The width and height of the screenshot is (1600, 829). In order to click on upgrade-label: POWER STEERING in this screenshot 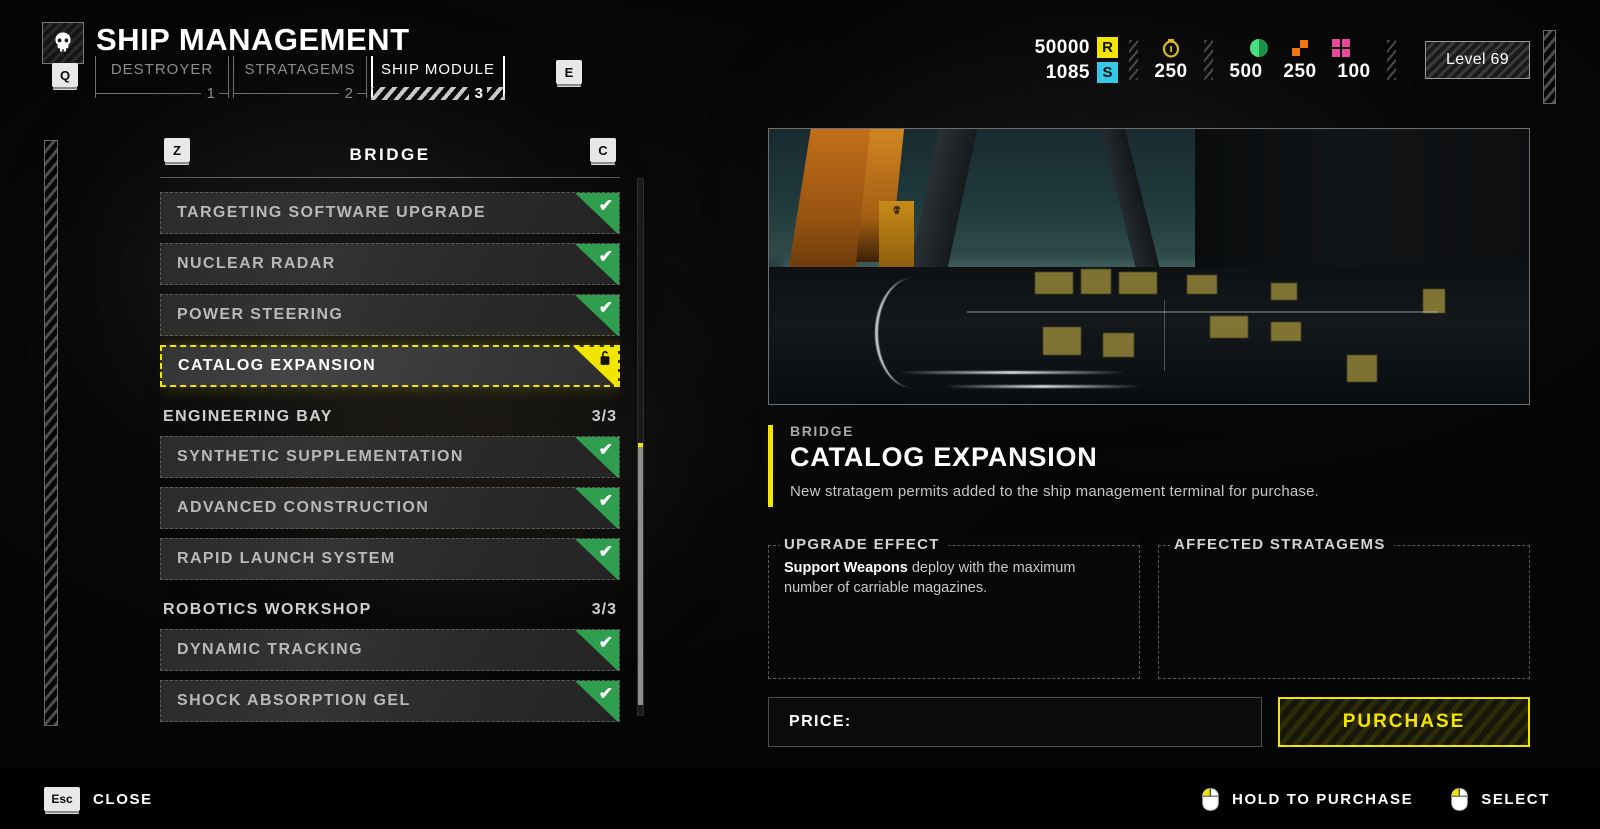, I will do `click(260, 314)`.